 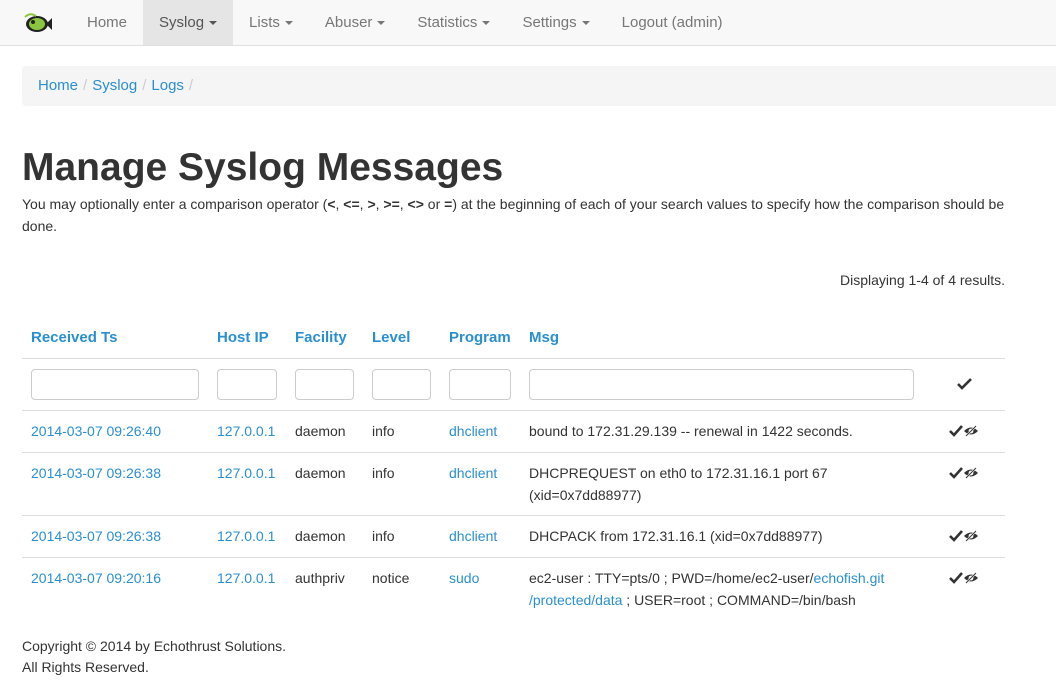 I want to click on nav-logout-label: Logout (admin), so click(x=672, y=22).